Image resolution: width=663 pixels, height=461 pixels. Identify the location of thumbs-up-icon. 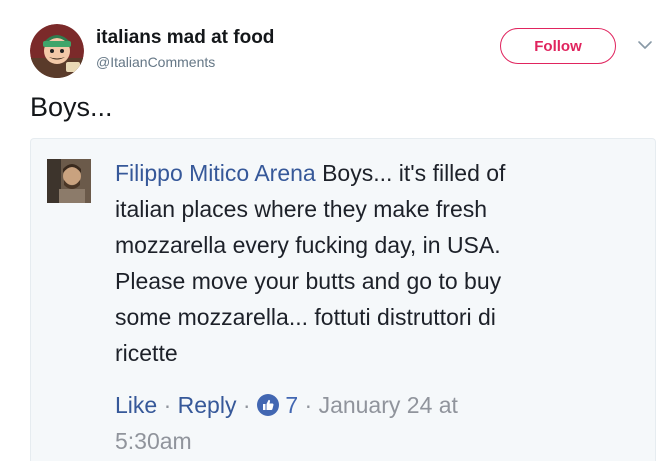
(267, 403).